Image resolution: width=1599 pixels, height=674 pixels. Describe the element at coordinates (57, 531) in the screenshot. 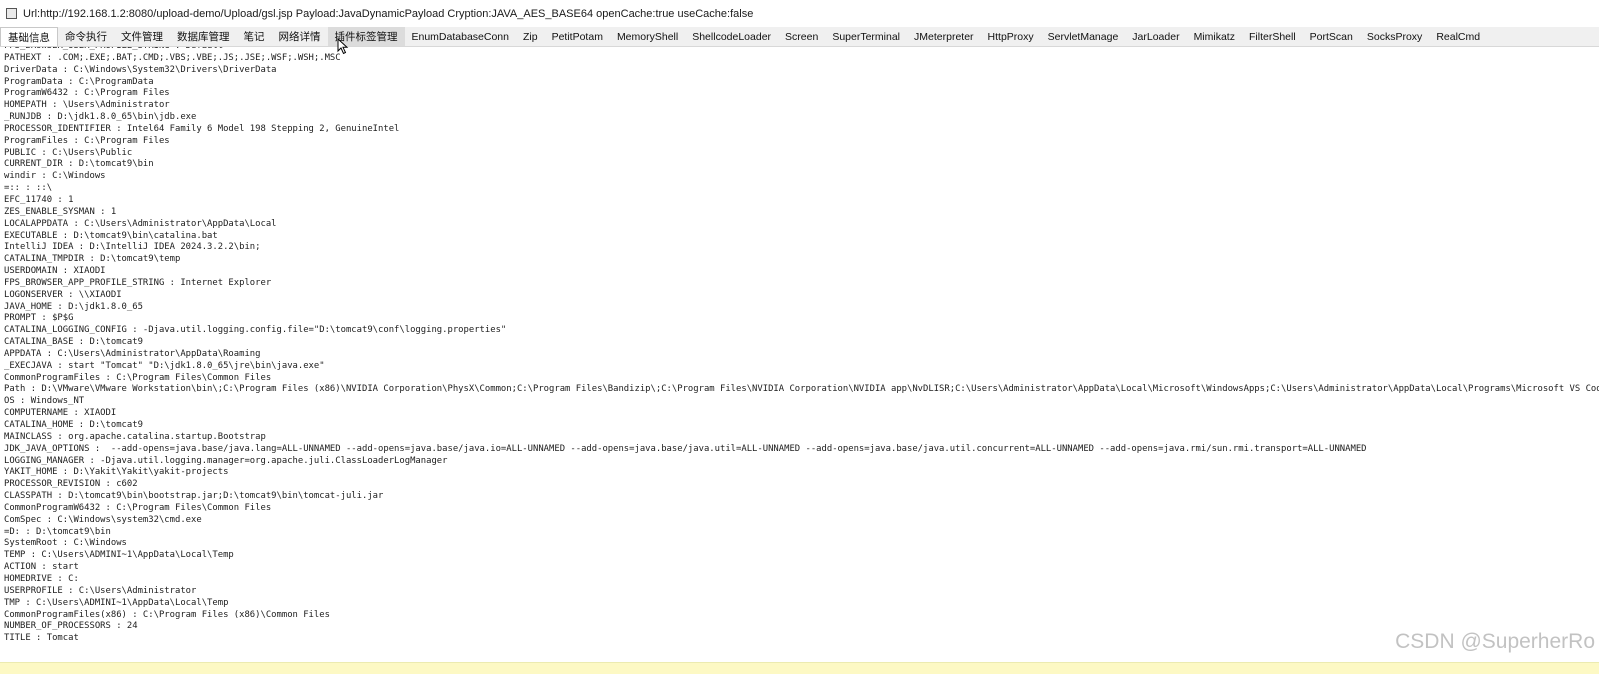

I see `output-line: =D: : D:\tomcat9\bin` at that location.